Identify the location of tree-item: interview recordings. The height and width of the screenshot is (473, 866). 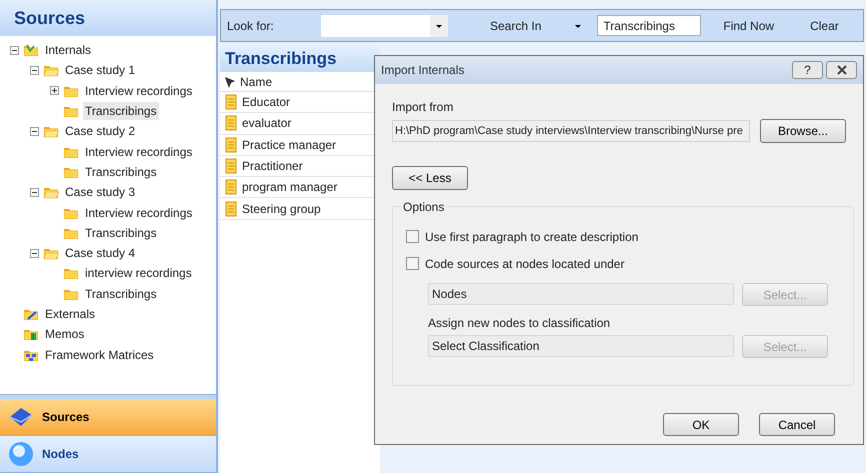
(138, 273).